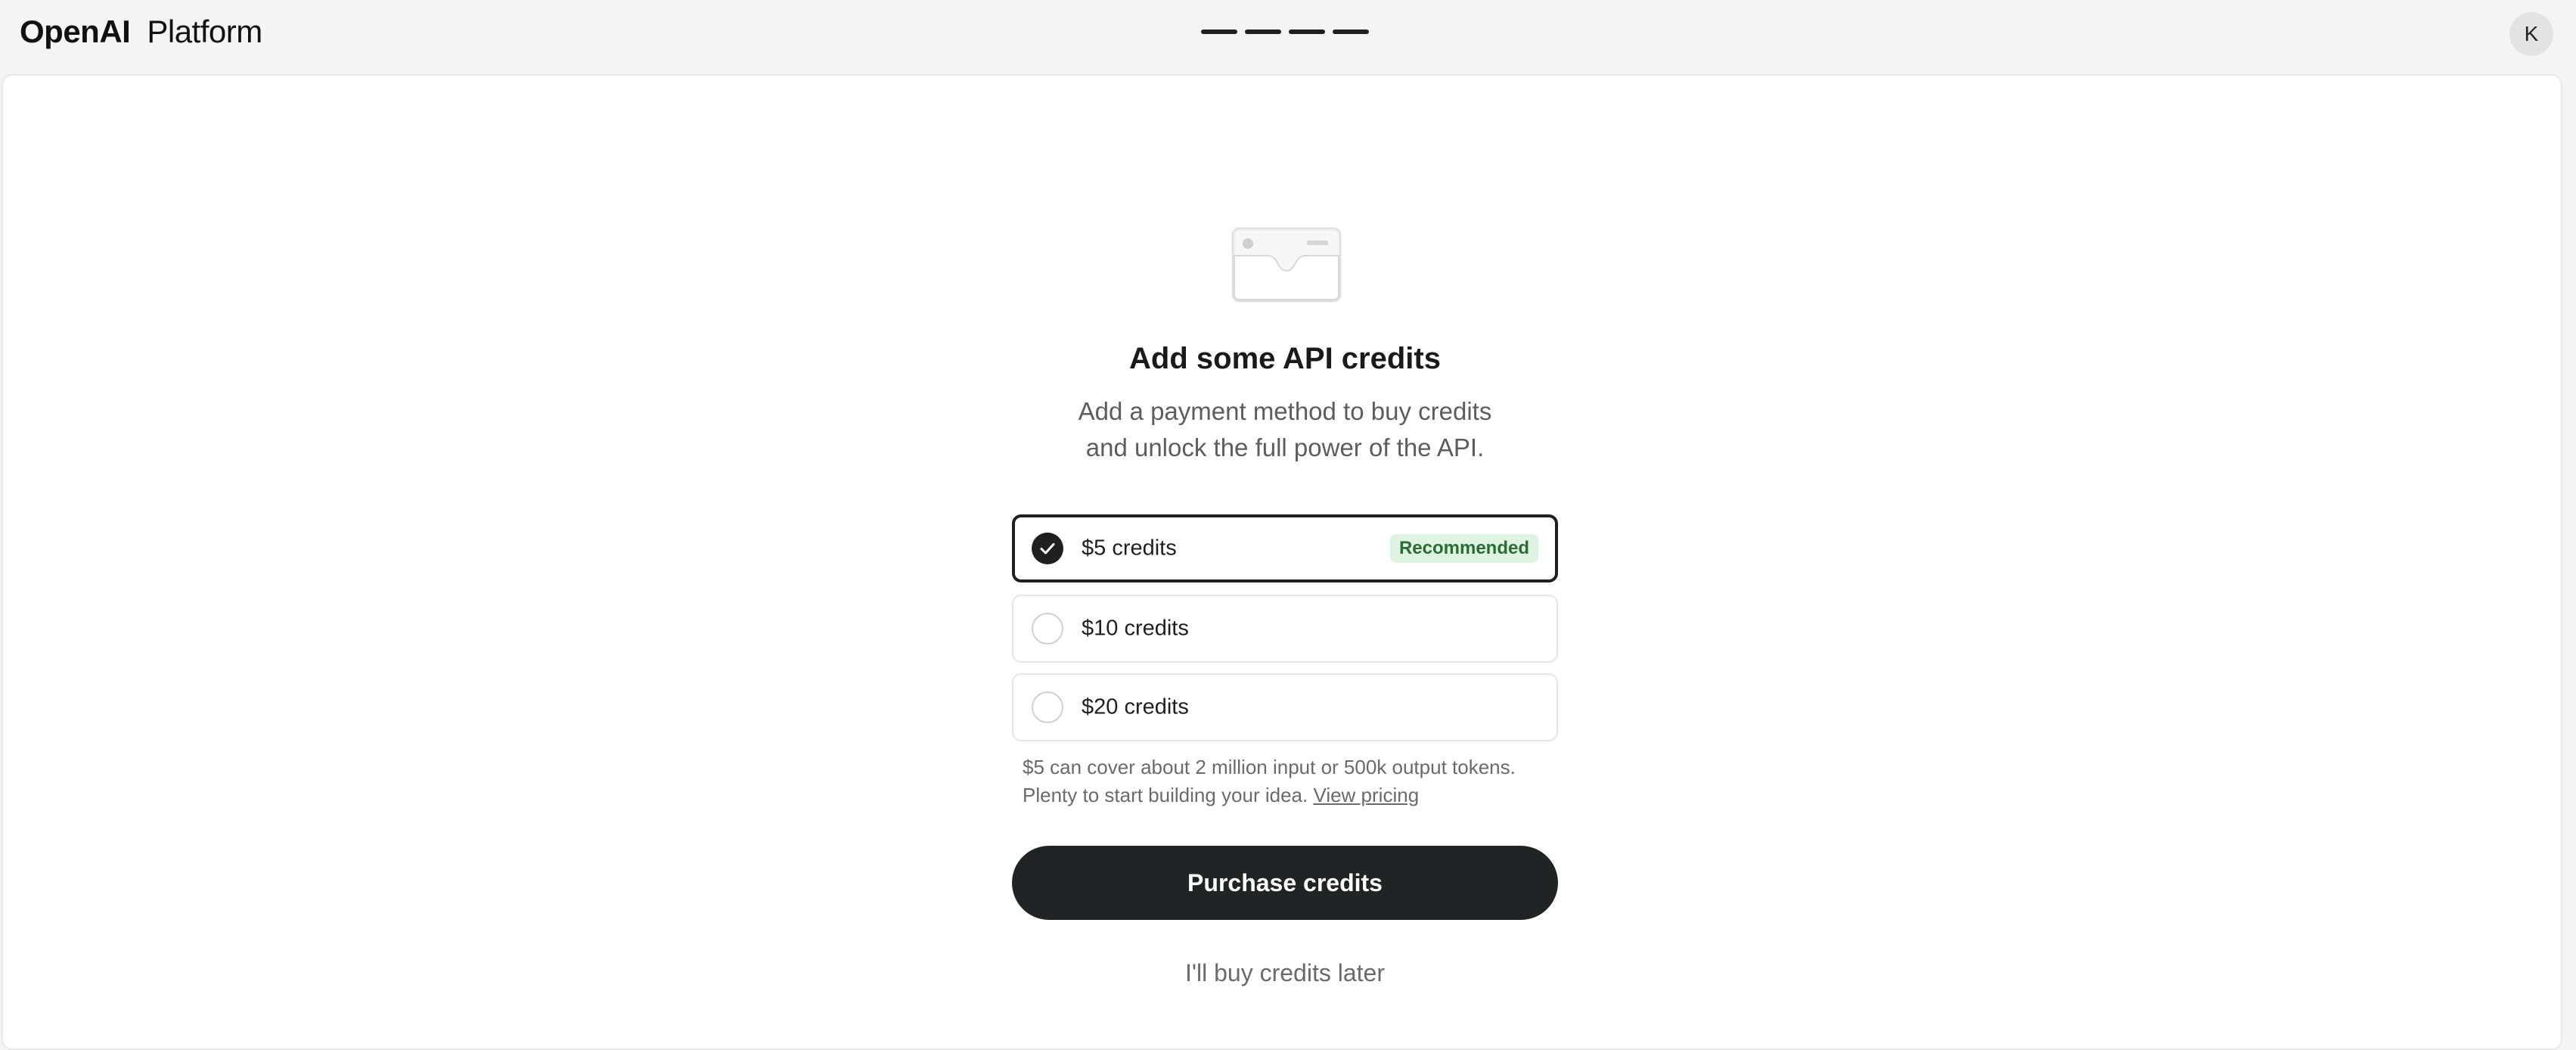  I want to click on credit-option-label: $10 credits, so click(1135, 628).